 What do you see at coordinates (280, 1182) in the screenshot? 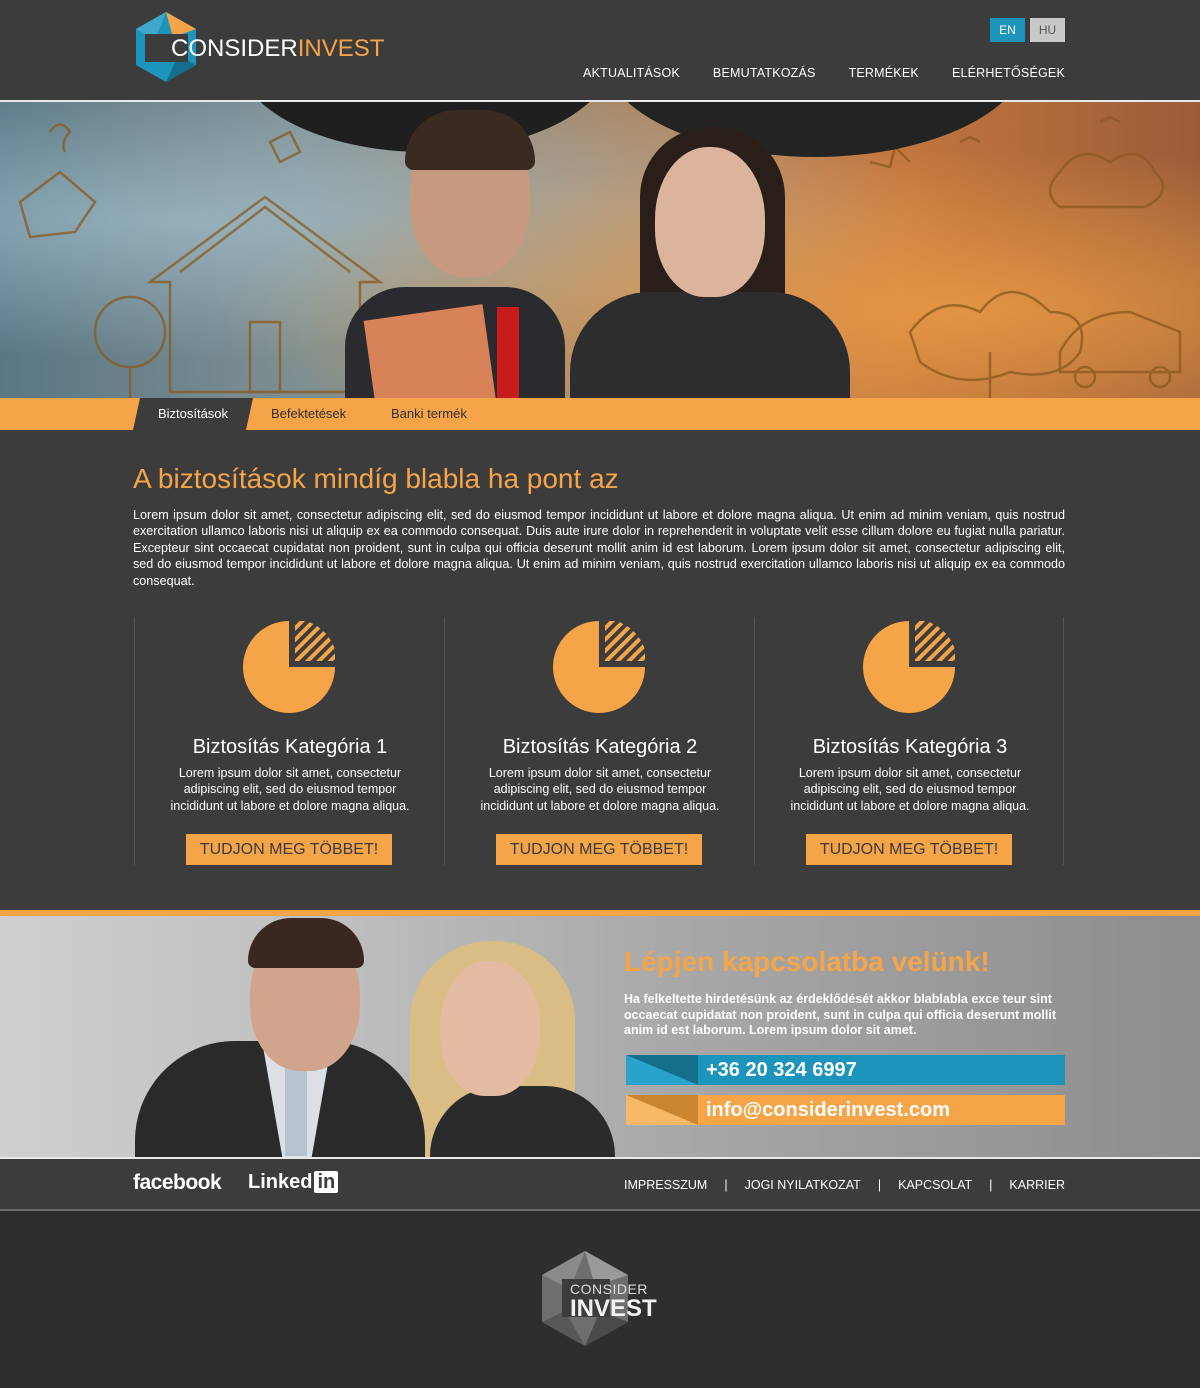
I see `linkedin-text: Linked` at bounding box center [280, 1182].